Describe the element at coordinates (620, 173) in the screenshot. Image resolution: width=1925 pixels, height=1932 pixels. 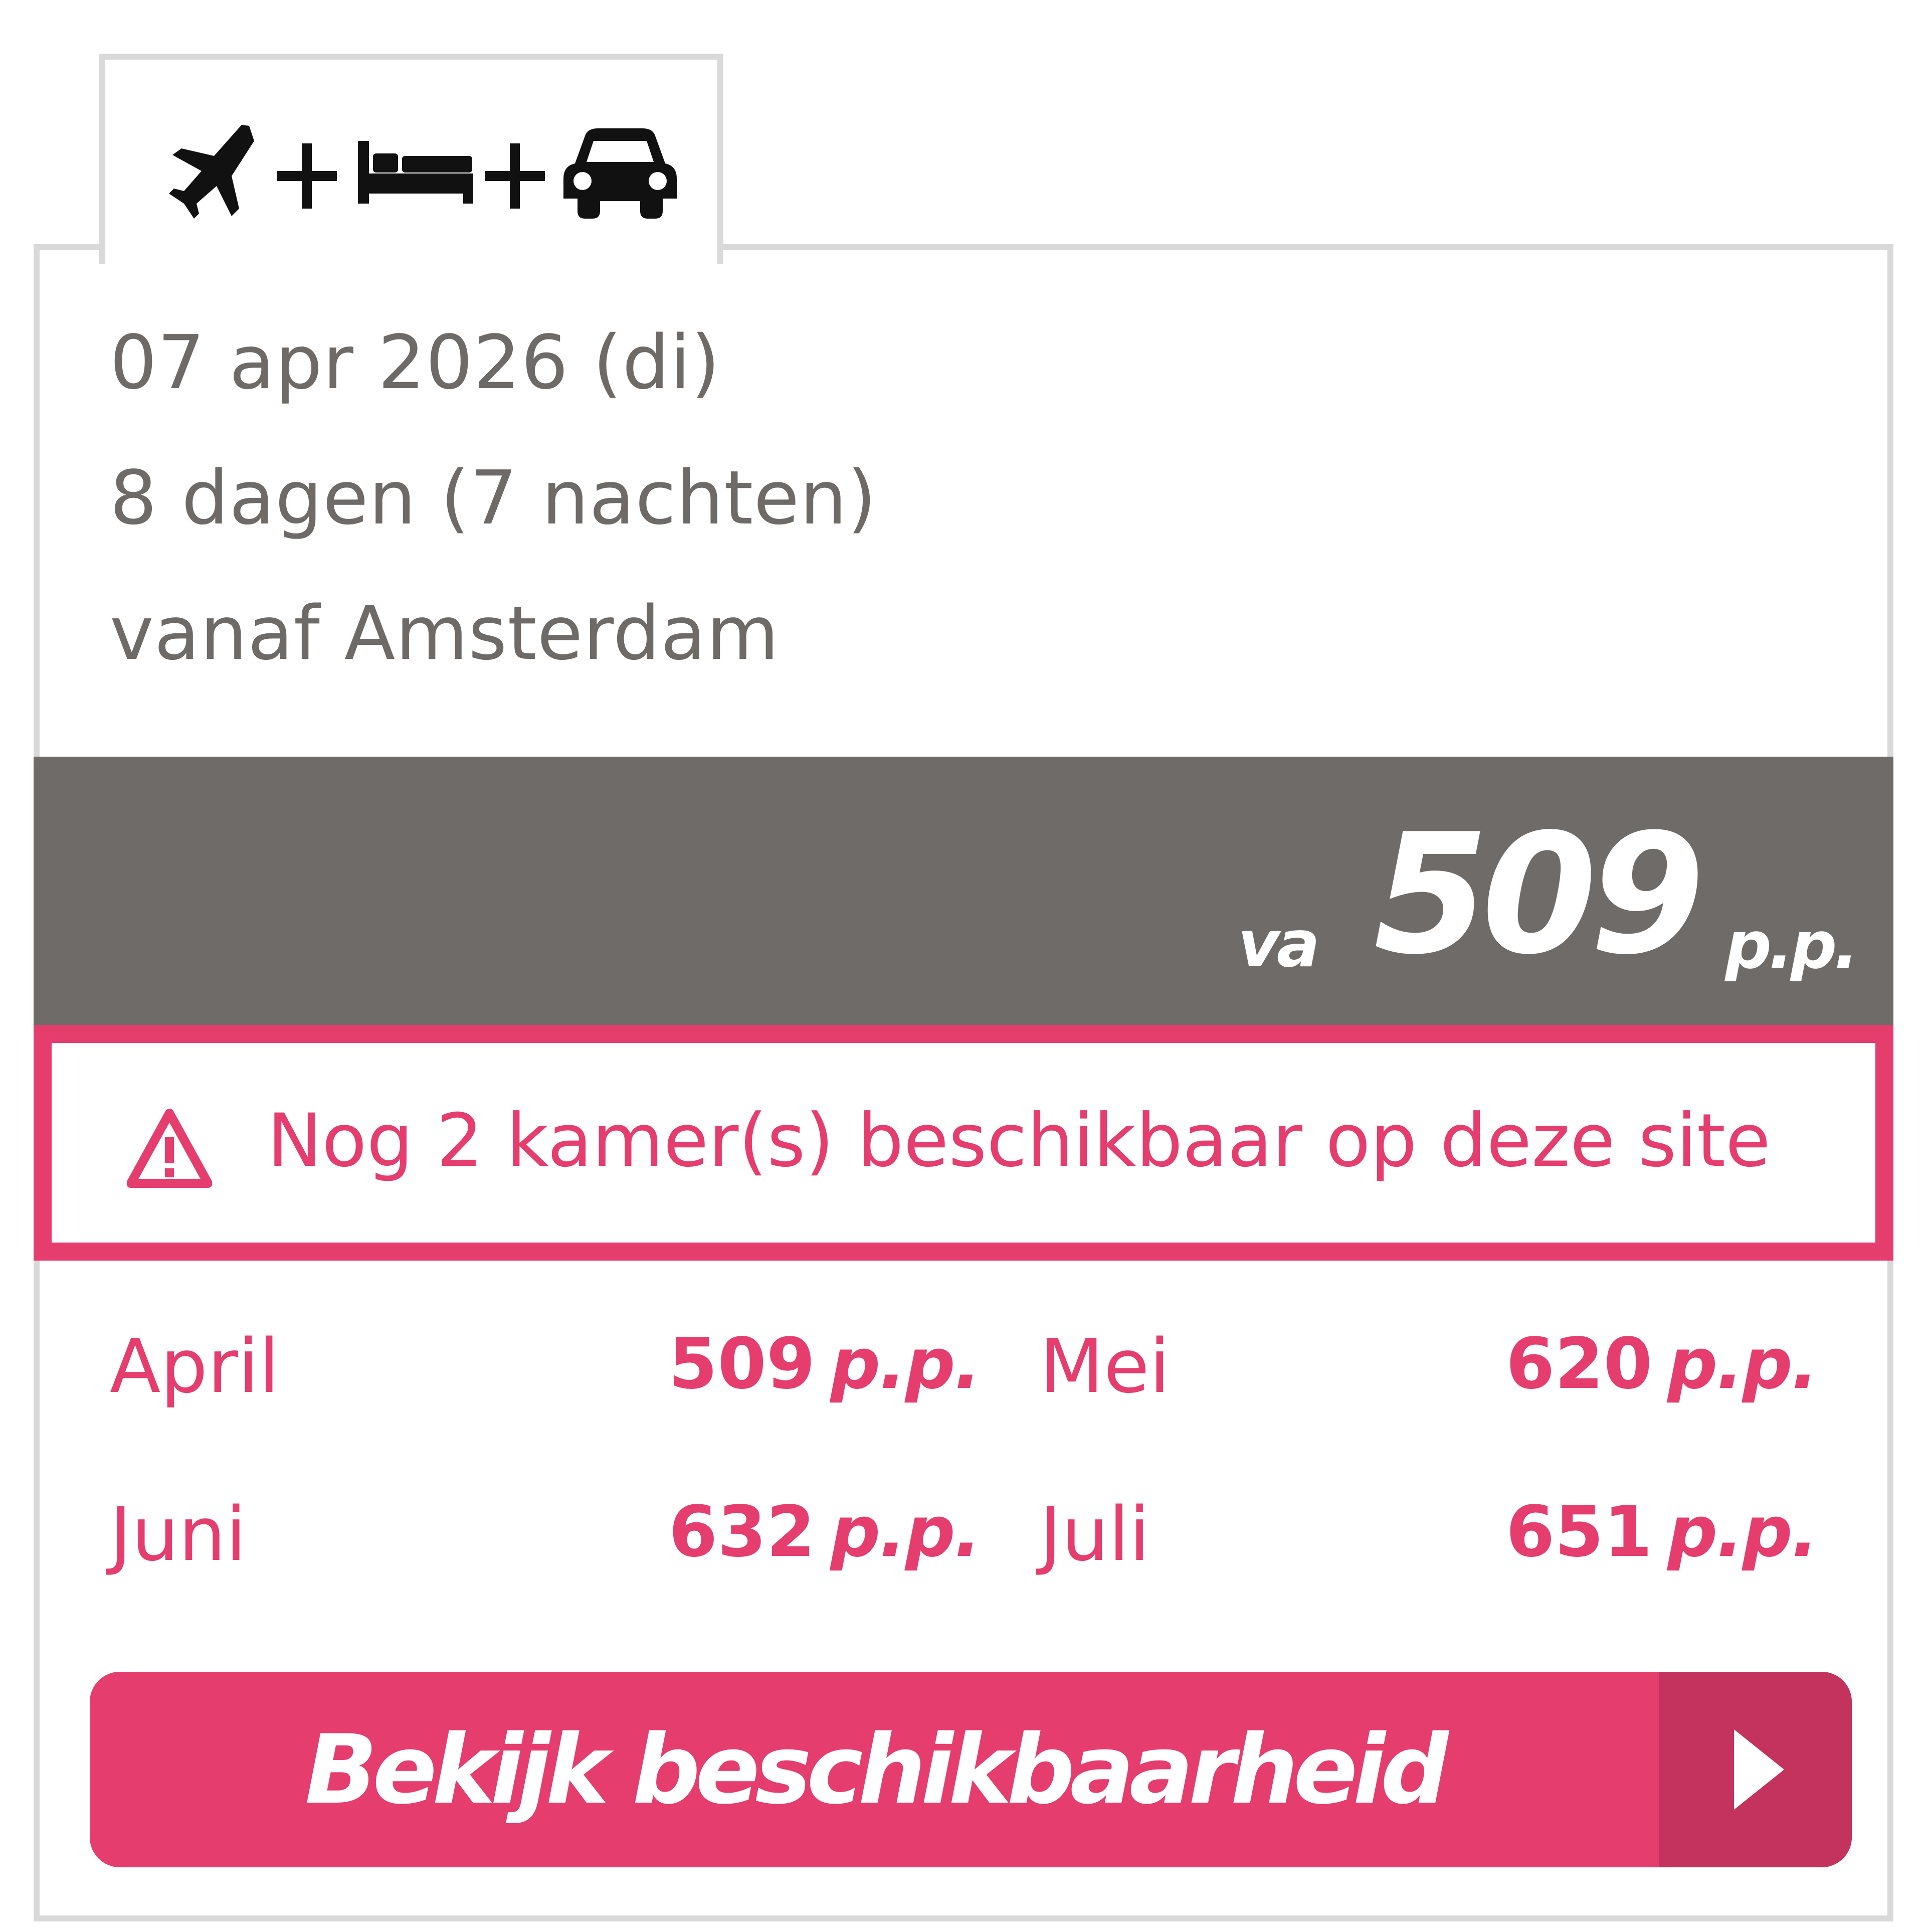
I see `car-icon` at that location.